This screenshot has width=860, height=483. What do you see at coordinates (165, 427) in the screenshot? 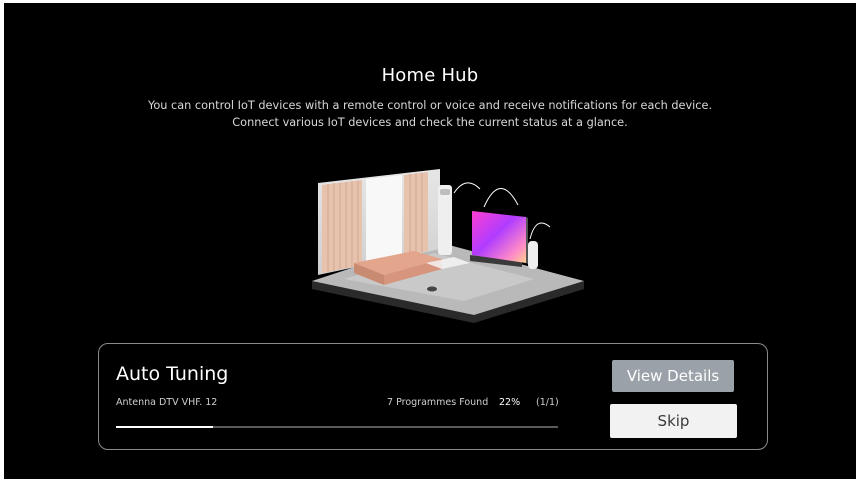
I see `progress-fill` at bounding box center [165, 427].